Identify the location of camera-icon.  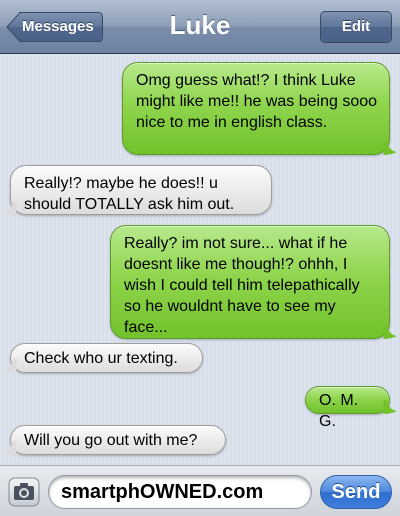
(24, 492).